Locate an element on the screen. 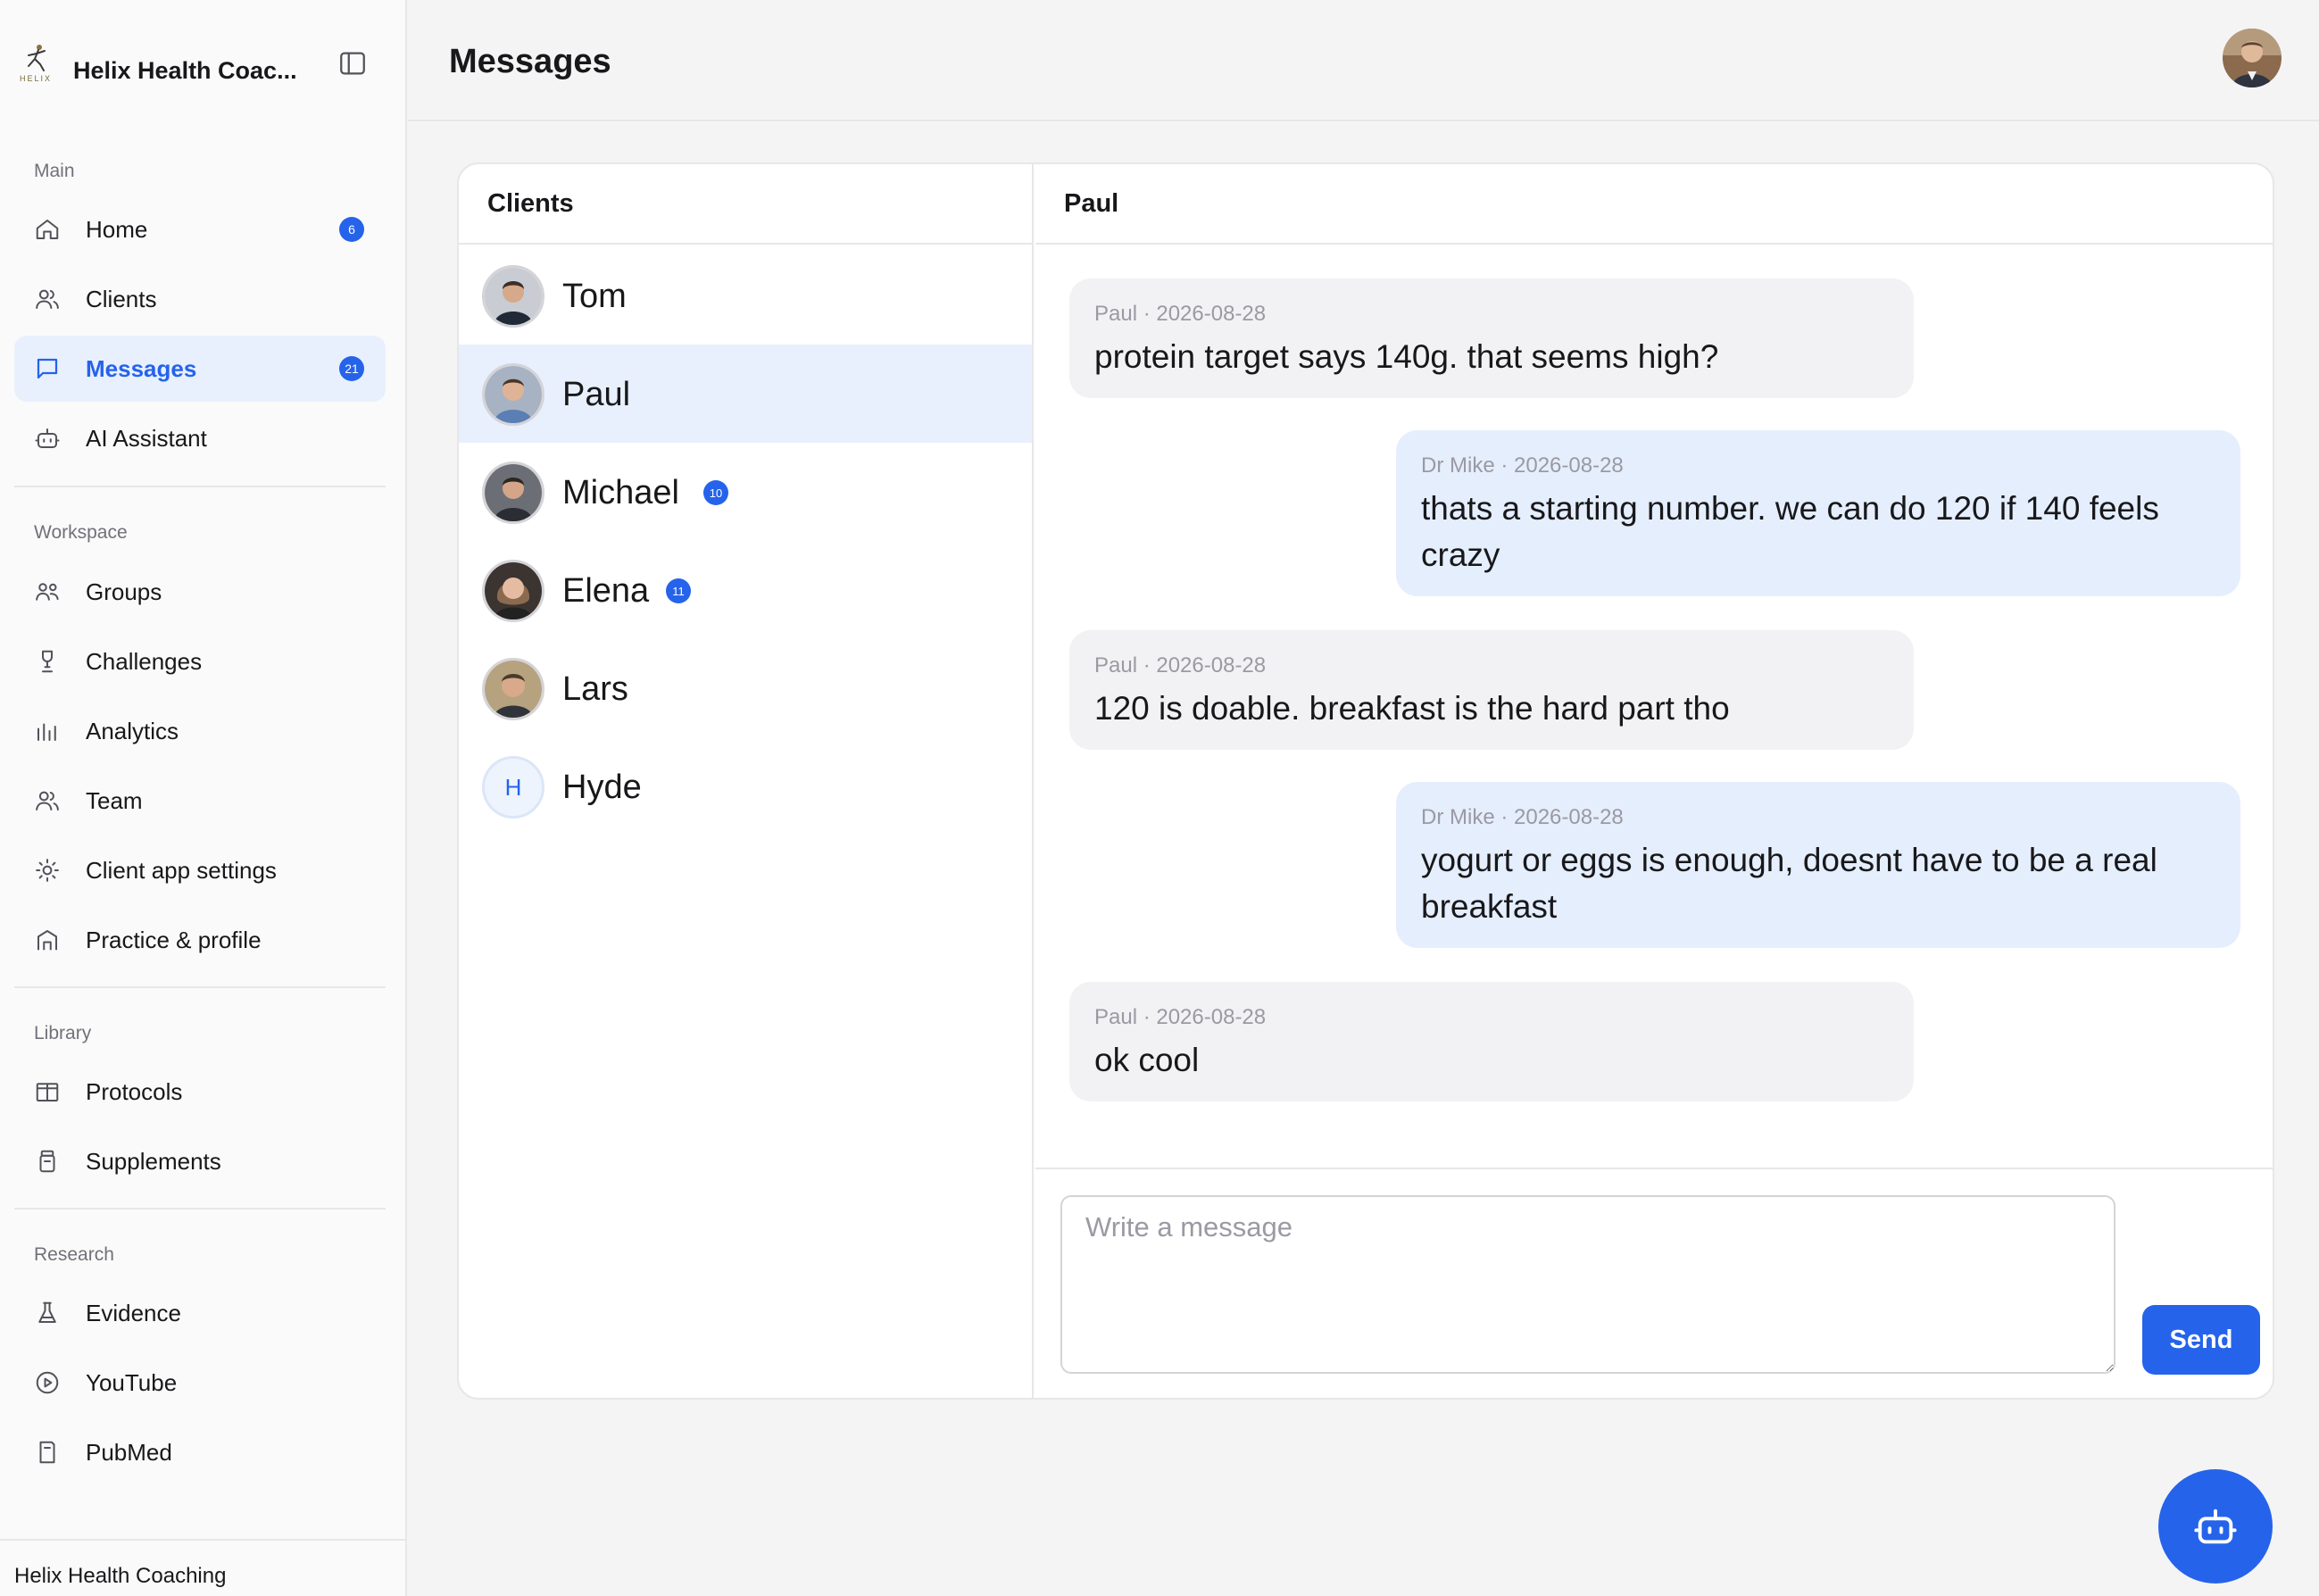  sidebar-item-analytics: Analytics is located at coordinates (200, 731).